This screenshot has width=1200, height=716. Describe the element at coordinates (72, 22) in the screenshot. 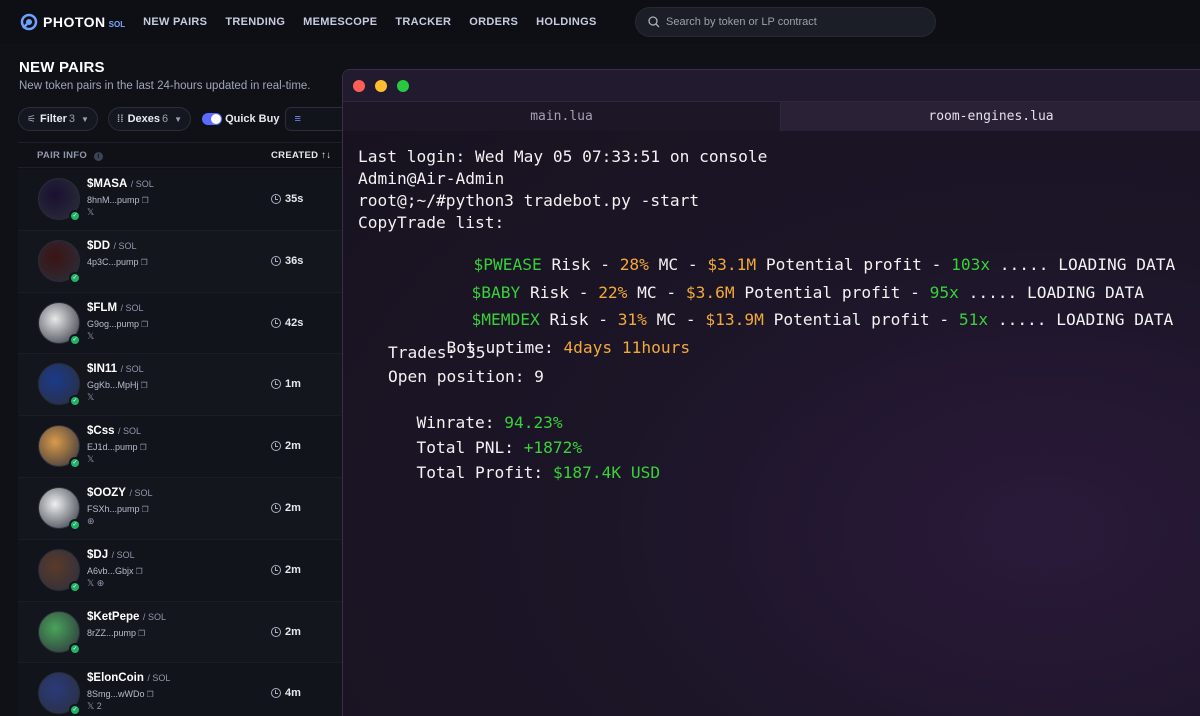

I see `photon-logo: PHOTON SOL` at that location.